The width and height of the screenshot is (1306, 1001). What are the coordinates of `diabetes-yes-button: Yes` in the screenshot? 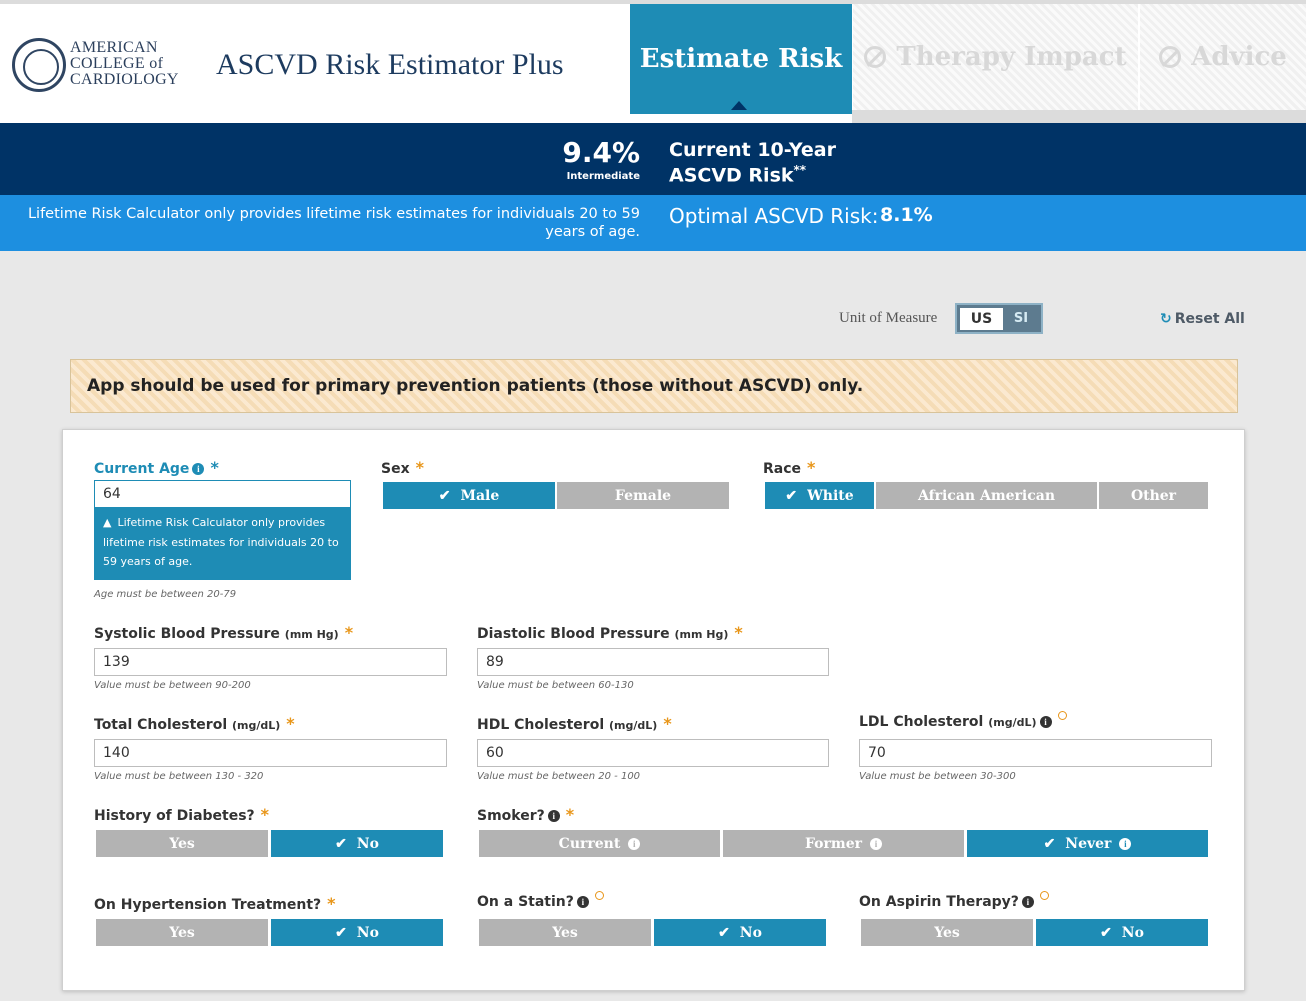 It's located at (183, 843).